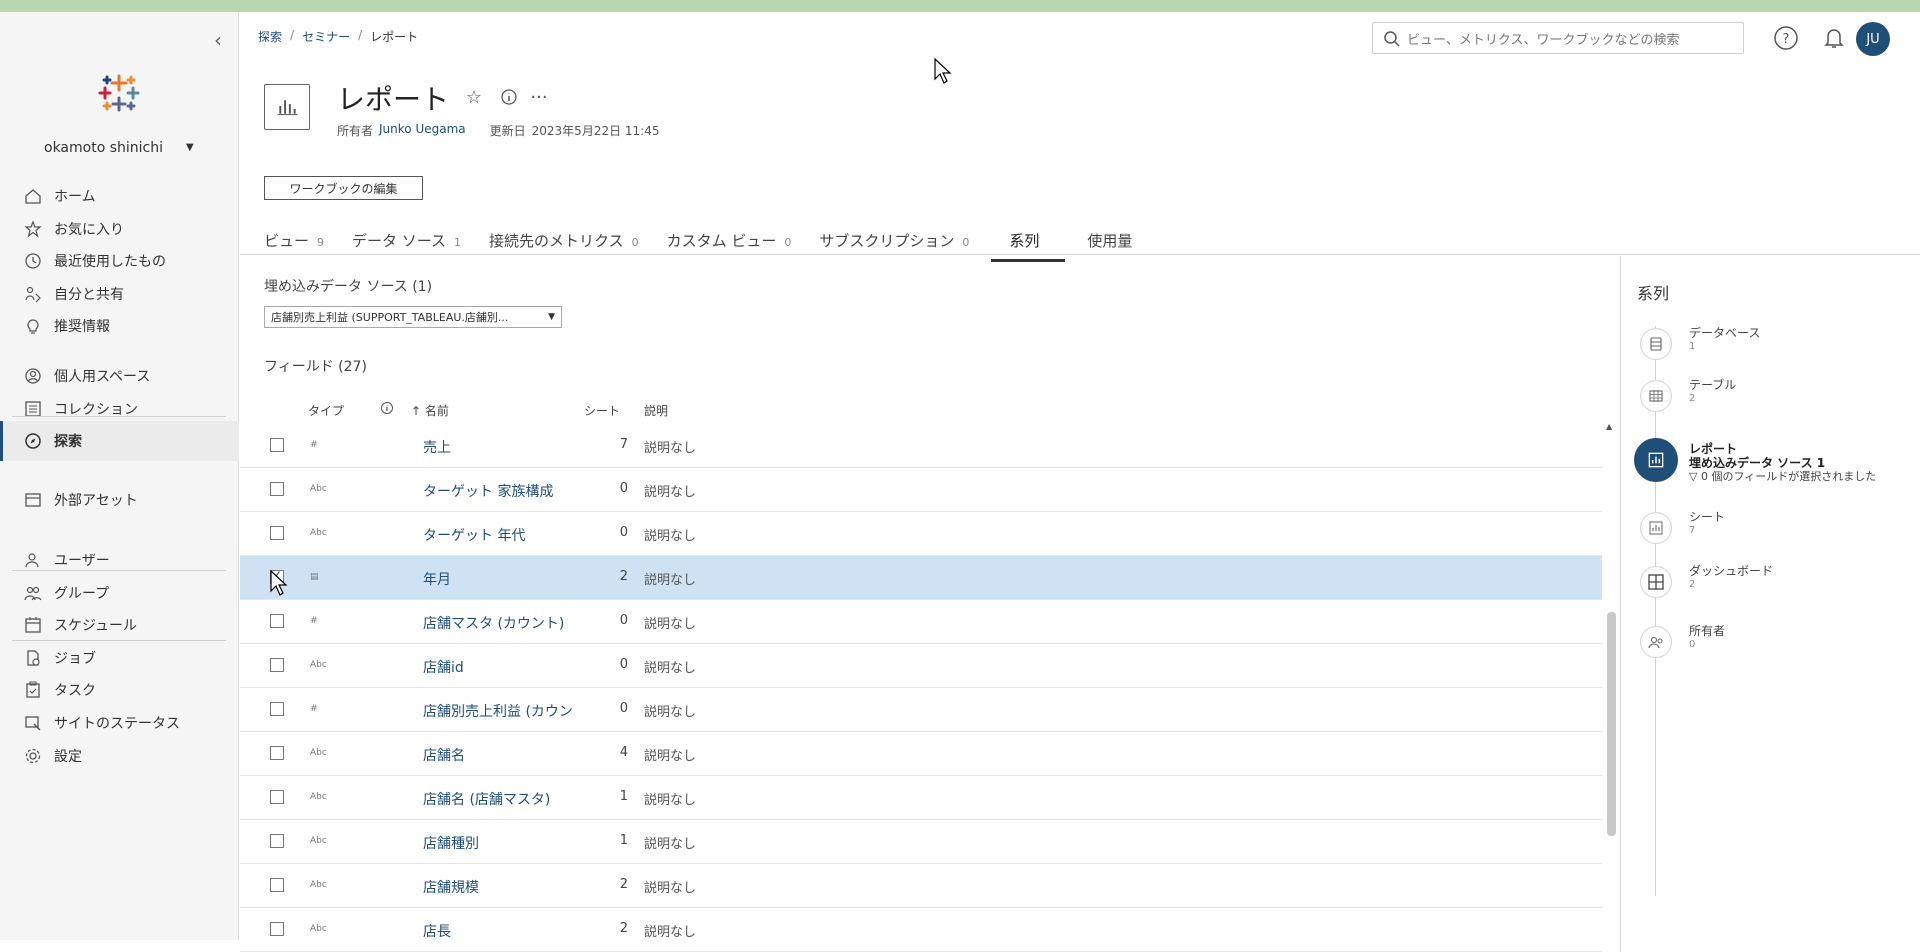  What do you see at coordinates (1080, 254) in the screenshot?
I see `tab-divider` at bounding box center [1080, 254].